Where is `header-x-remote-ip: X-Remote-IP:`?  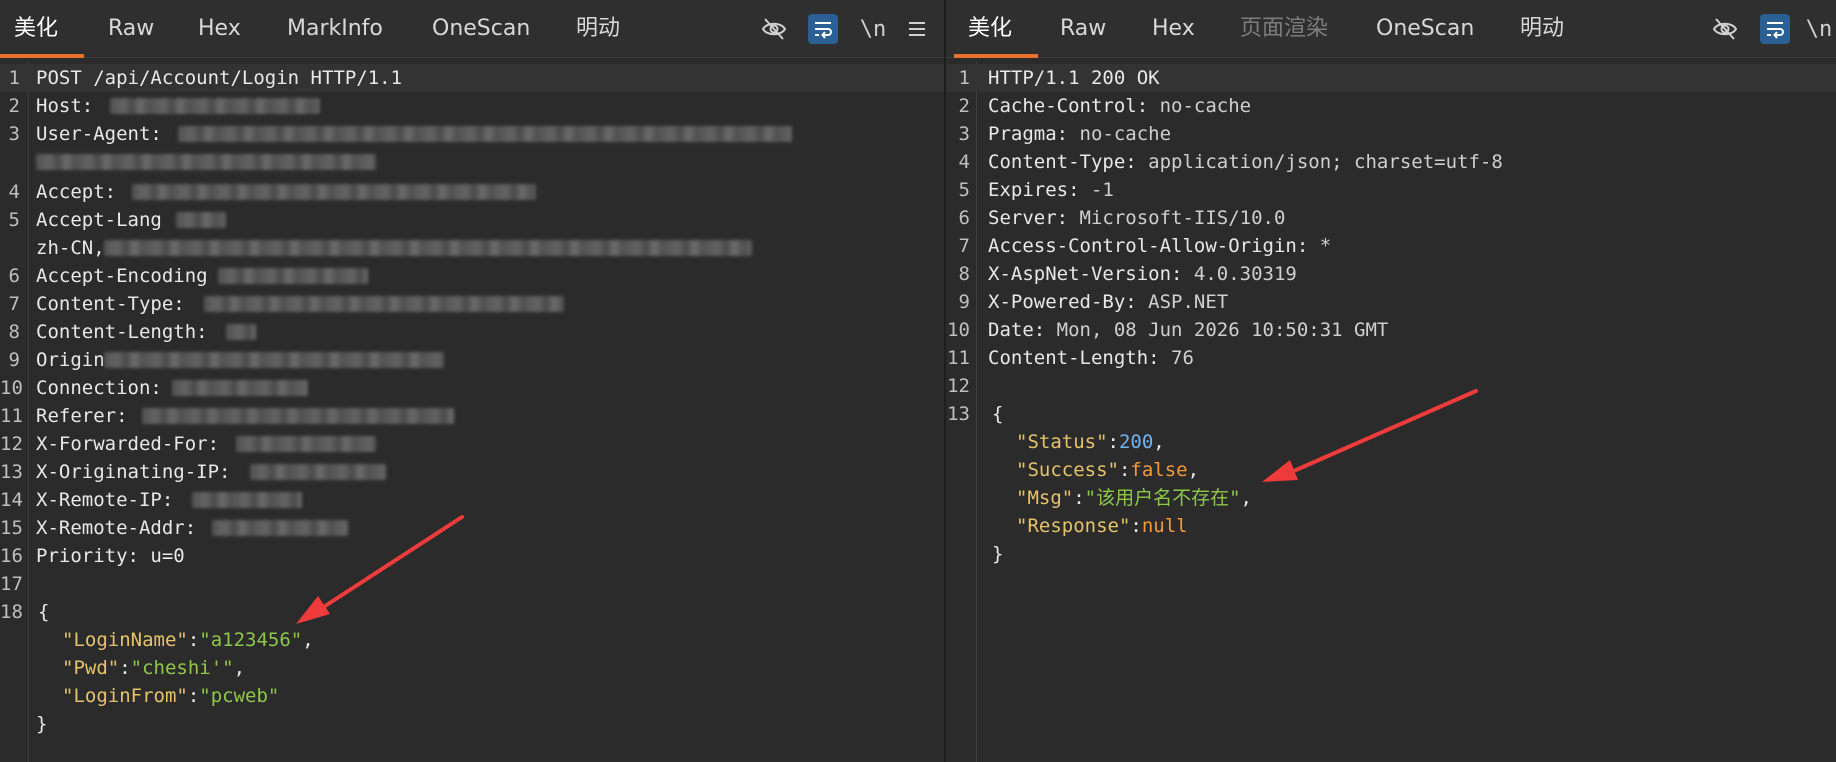 header-x-remote-ip: X-Remote-IP: is located at coordinates (105, 500).